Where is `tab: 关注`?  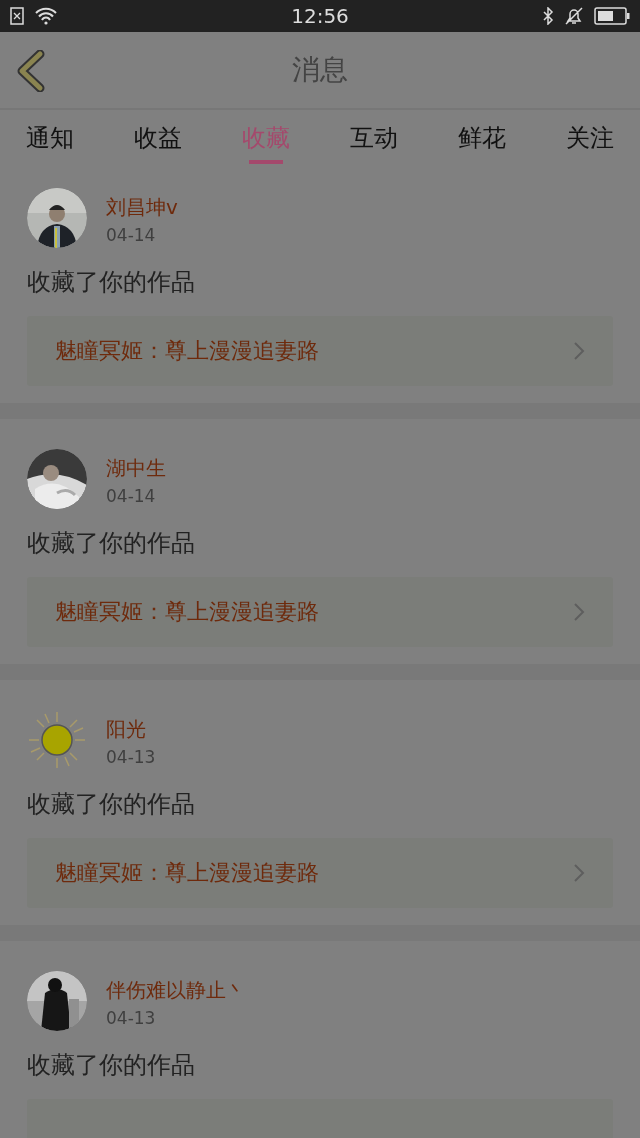 tab: 关注 is located at coordinates (590, 140).